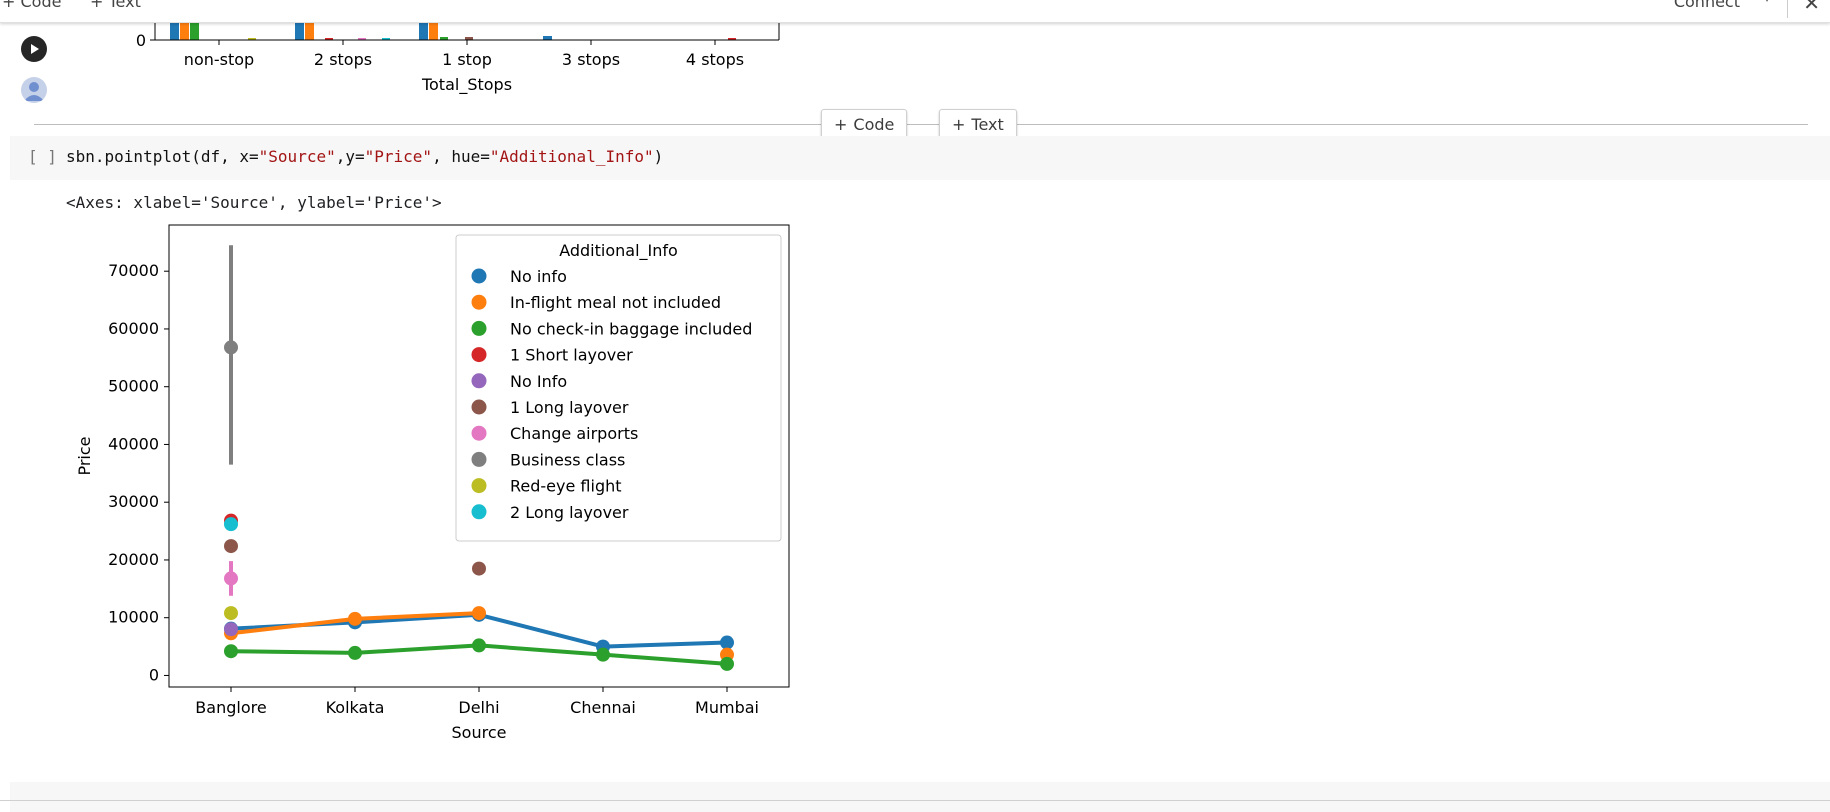  I want to click on notebook-toolbar: + Code + Text Connect ▾ ✕, so click(915, 11).